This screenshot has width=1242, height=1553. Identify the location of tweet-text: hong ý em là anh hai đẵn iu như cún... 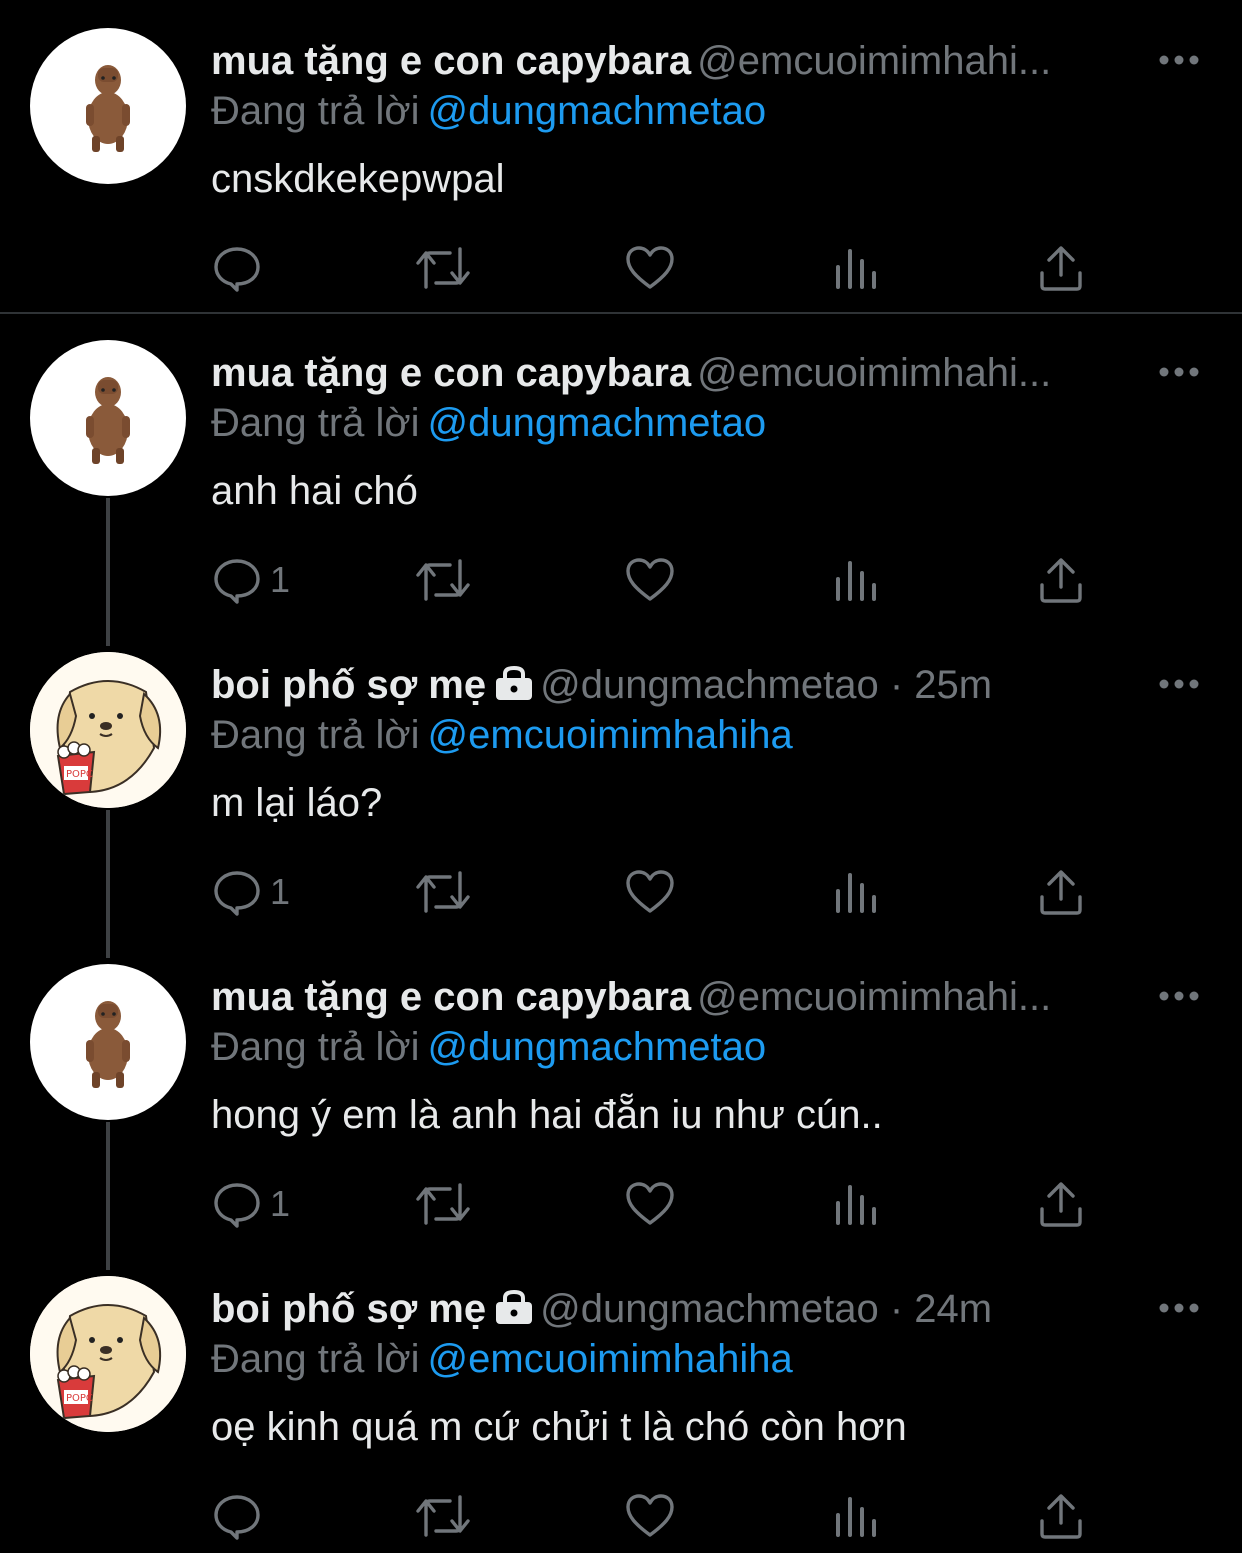
(547, 1115).